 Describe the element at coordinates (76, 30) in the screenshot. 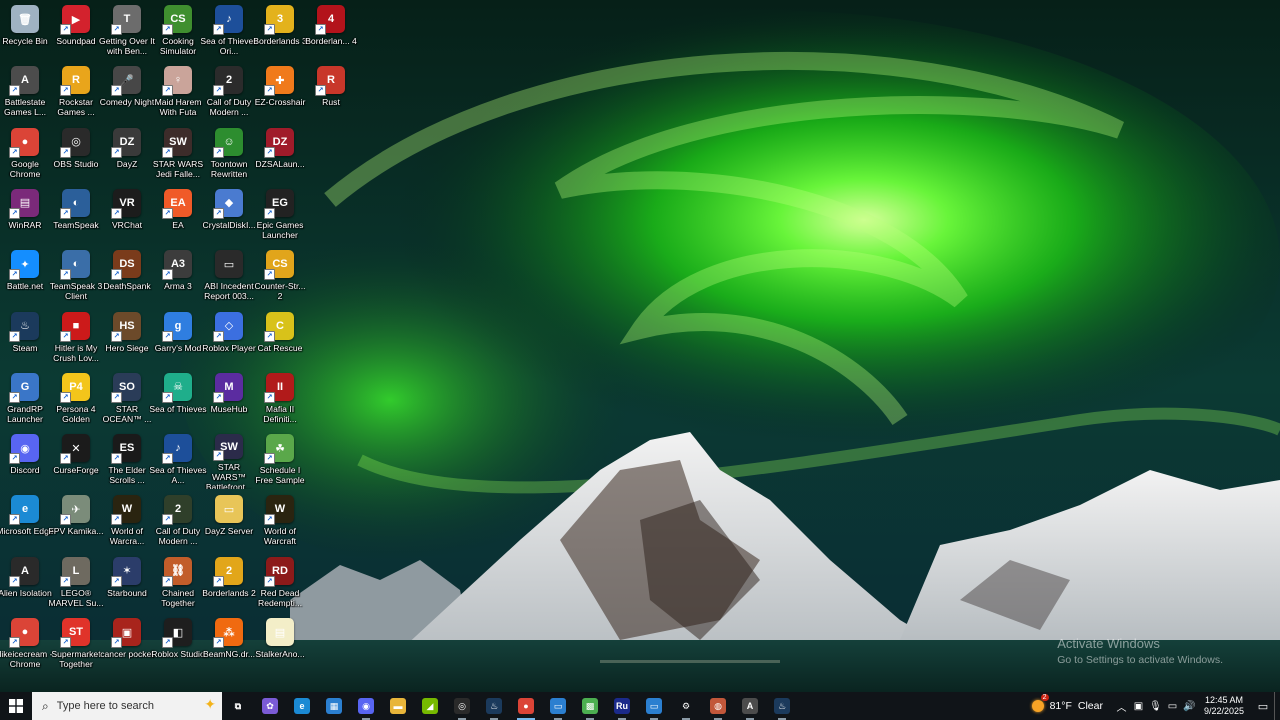

I see `desktop-icon-soundpad: ▶ ↗ Soundpad` at that location.